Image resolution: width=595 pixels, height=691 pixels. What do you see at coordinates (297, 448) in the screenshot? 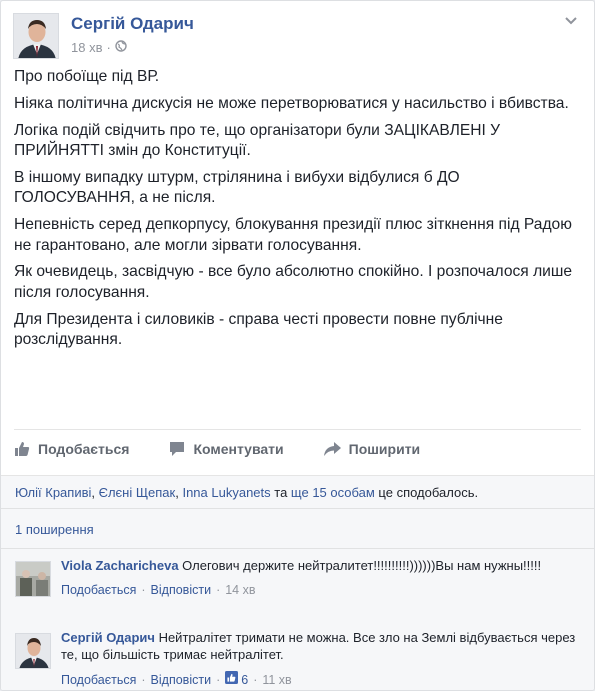
I see `post-actions-bar: Подобається Коментувати Поширити` at bounding box center [297, 448].